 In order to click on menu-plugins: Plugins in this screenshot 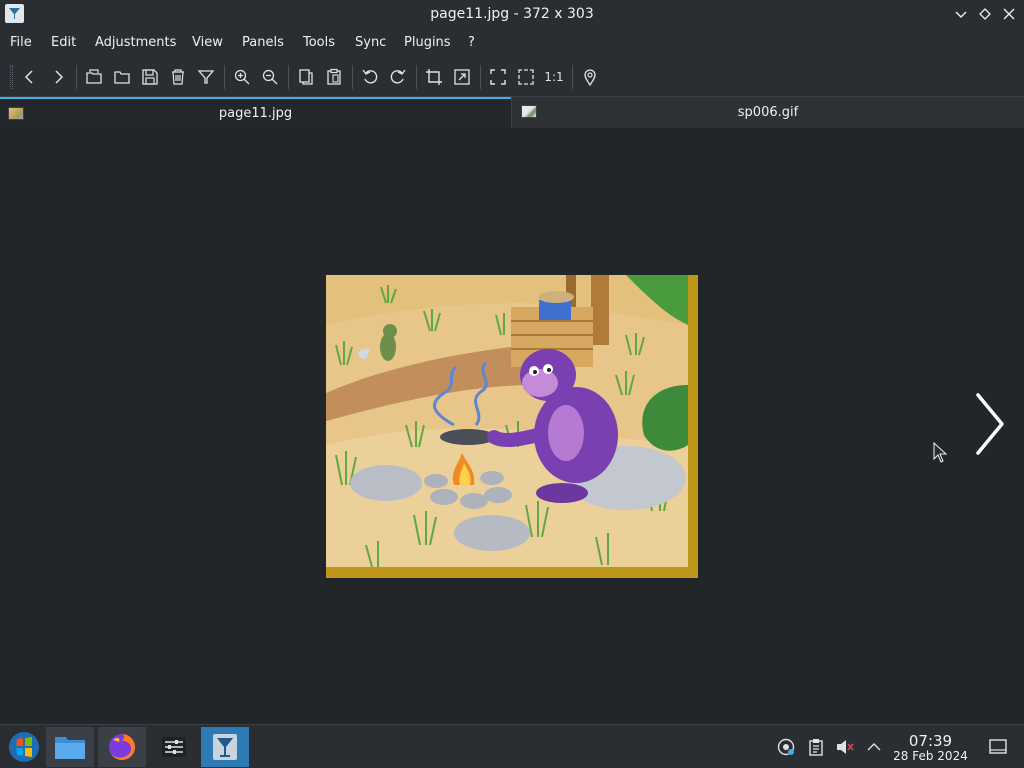, I will do `click(427, 42)`.